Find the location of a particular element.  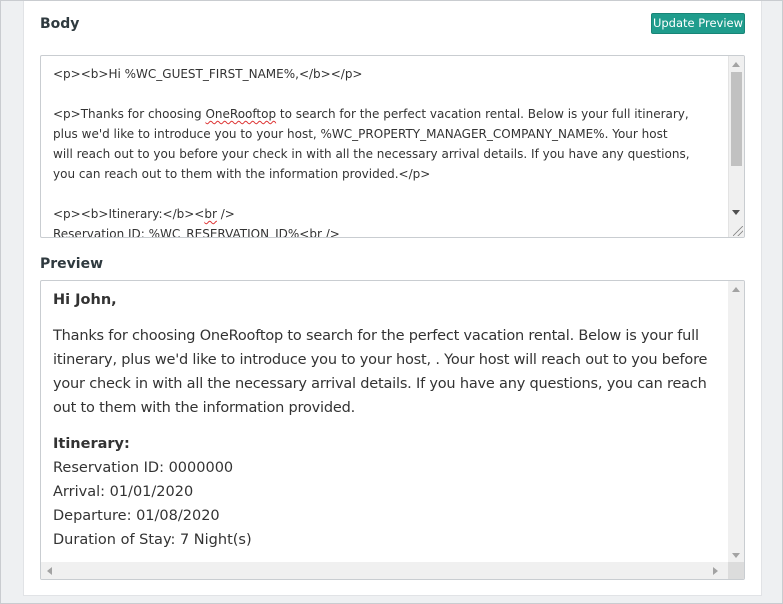

preview-departure: Departure: 01/08/2020 is located at coordinates (136, 516).